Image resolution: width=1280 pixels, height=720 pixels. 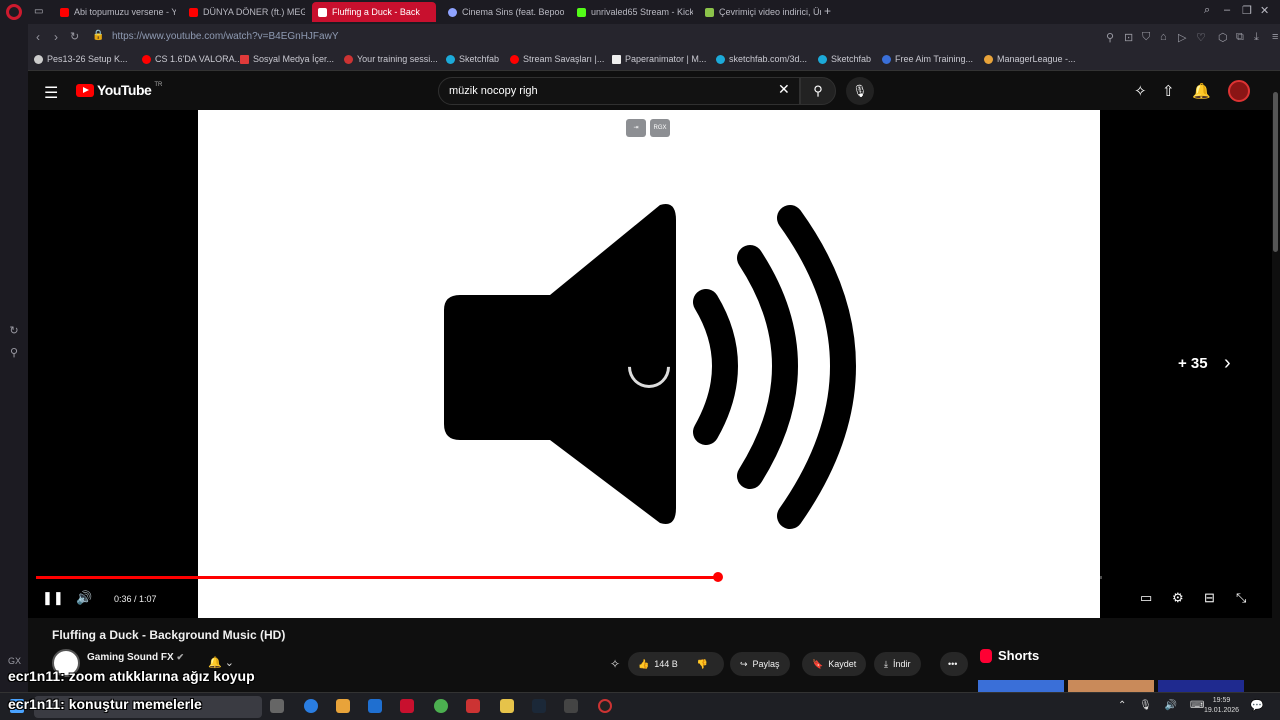 I want to click on ask-sparkle-icon: ✧, so click(x=615, y=664).